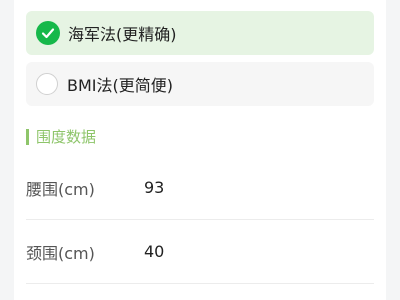 The width and height of the screenshot is (400, 300). Describe the element at coordinates (154, 187) in the screenshot. I see `waist-input: 93` at that location.